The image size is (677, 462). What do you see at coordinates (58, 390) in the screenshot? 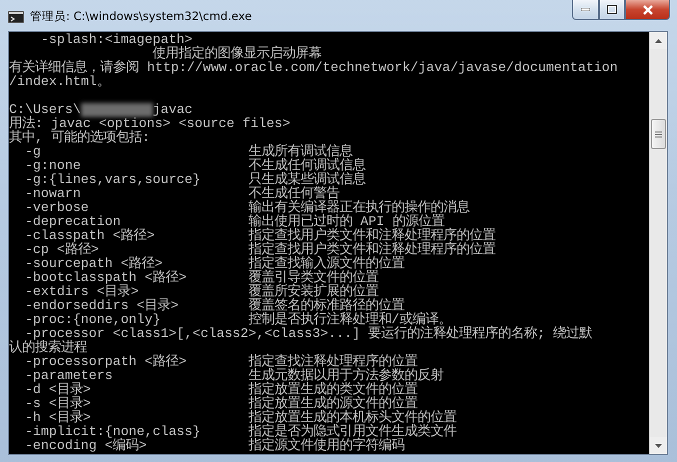
I see `option-name: -d <目录>` at bounding box center [58, 390].